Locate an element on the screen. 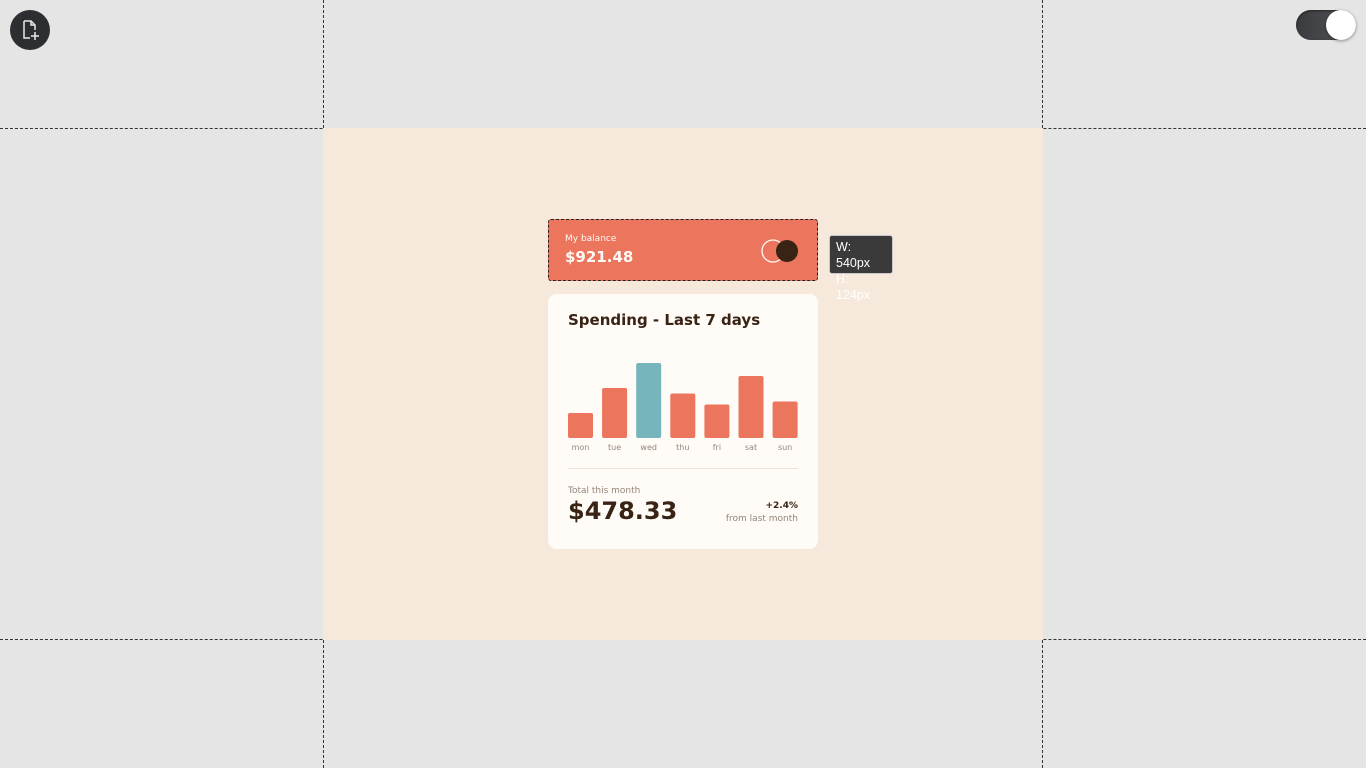 The image size is (1366, 768). bar-wed is located at coordinates (649, 400).